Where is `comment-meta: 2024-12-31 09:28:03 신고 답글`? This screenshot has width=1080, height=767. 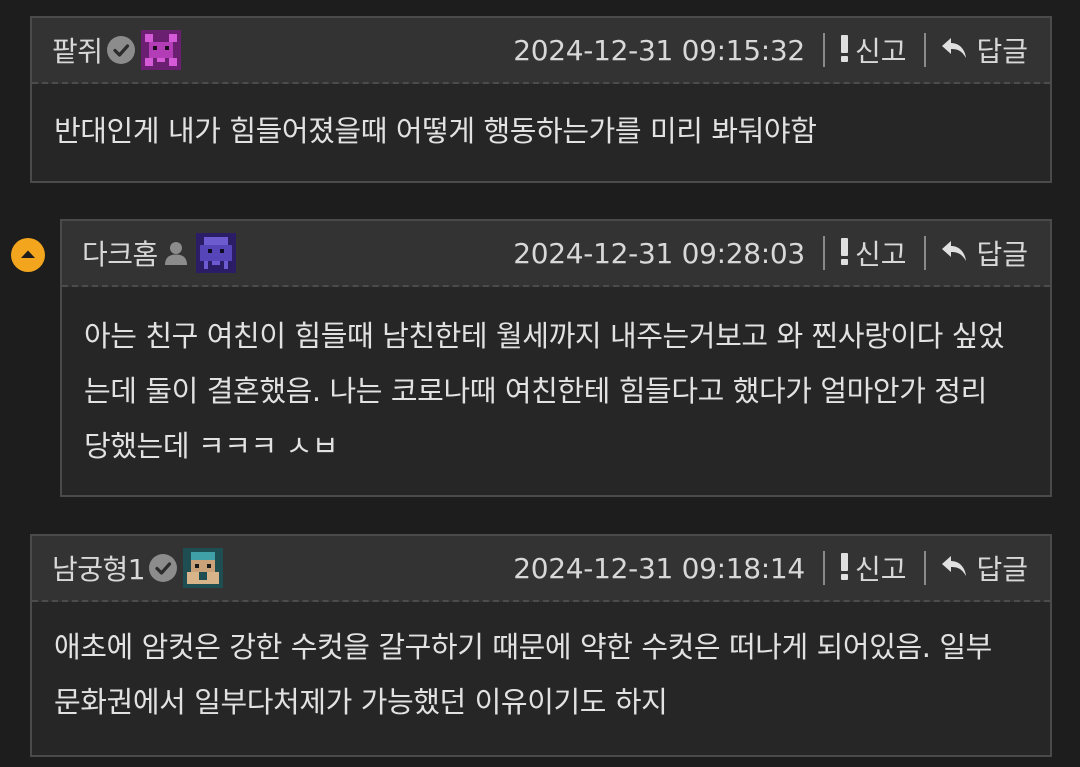 comment-meta: 2024-12-31 09:28:03 신고 답글 is located at coordinates (770, 253).